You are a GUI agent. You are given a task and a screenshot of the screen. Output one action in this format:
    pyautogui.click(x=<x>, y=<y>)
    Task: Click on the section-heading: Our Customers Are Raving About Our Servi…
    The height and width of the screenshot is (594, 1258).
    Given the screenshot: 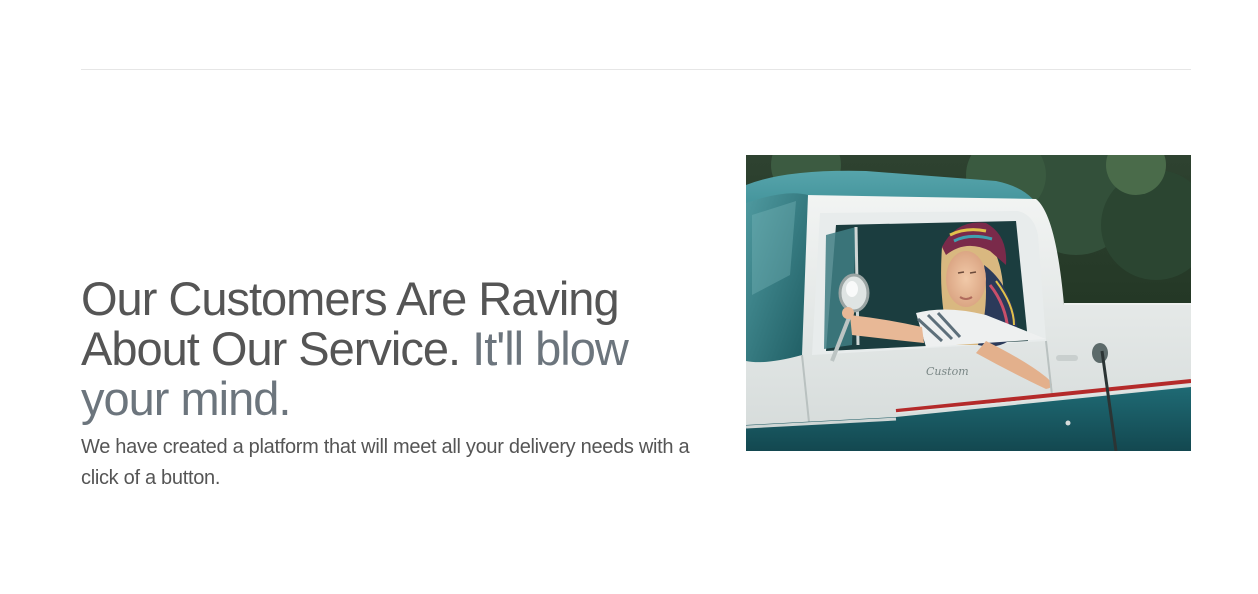 What is the action you would take?
    pyautogui.click(x=401, y=349)
    